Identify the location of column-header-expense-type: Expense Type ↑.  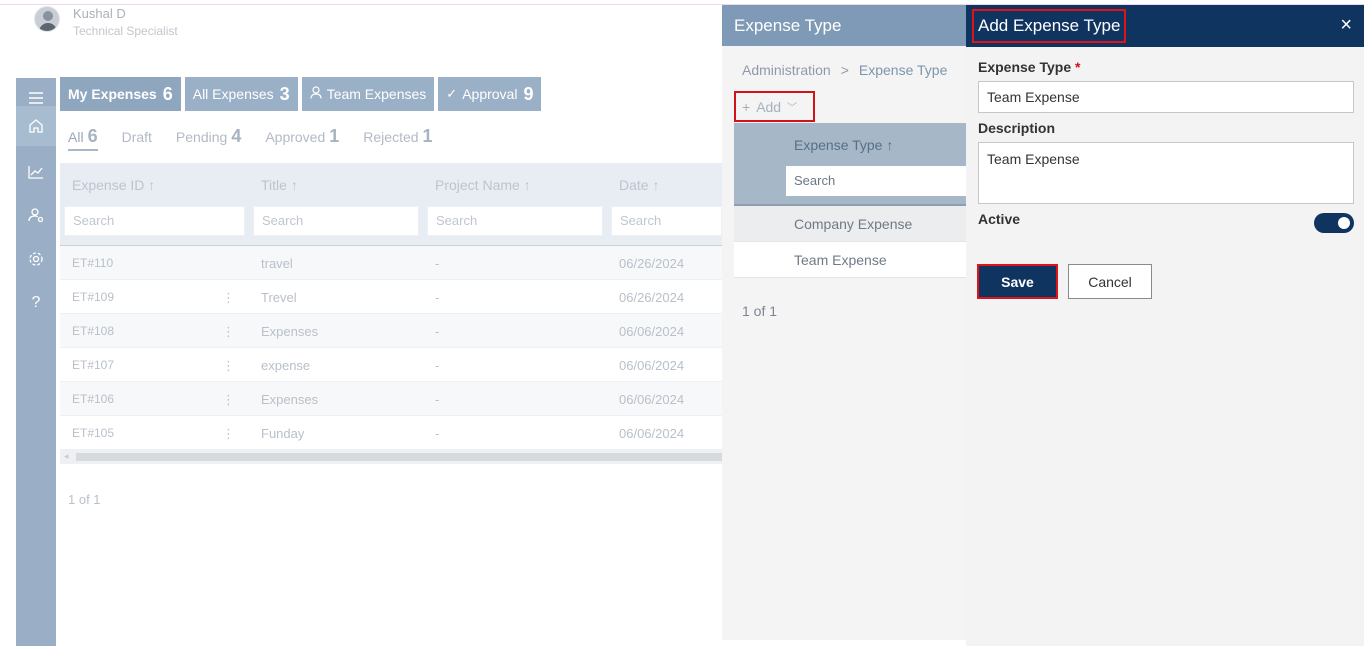
(843, 145).